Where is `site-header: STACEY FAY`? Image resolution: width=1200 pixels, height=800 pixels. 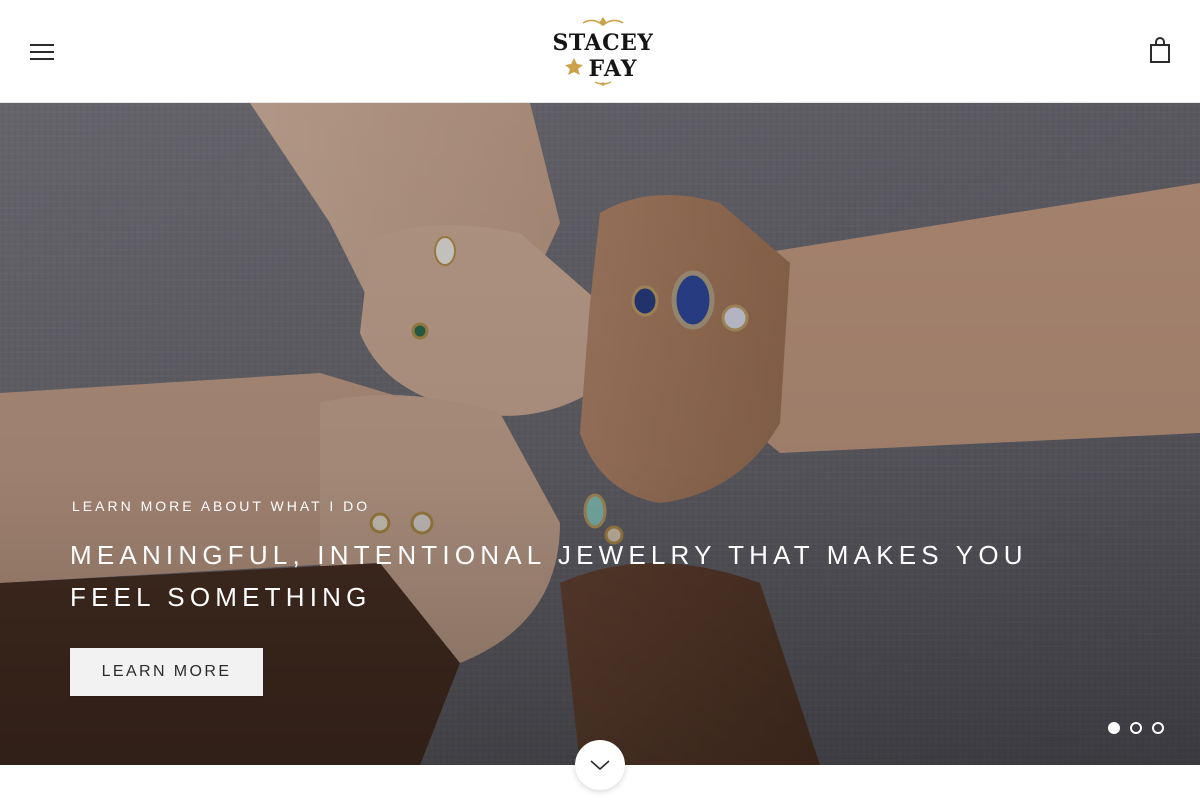 site-header: STACEY FAY is located at coordinates (600, 51).